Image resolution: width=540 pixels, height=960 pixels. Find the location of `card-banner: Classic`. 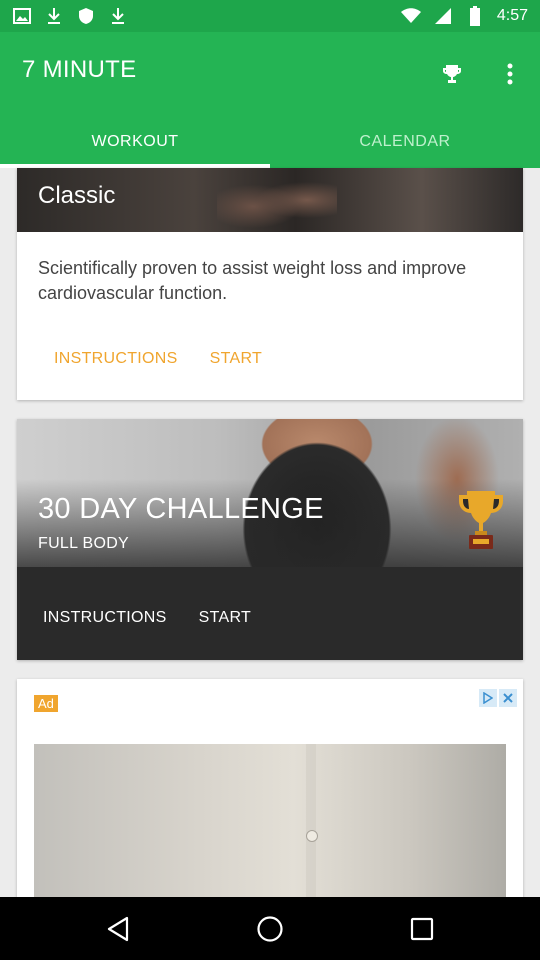

card-banner: Classic is located at coordinates (270, 200).